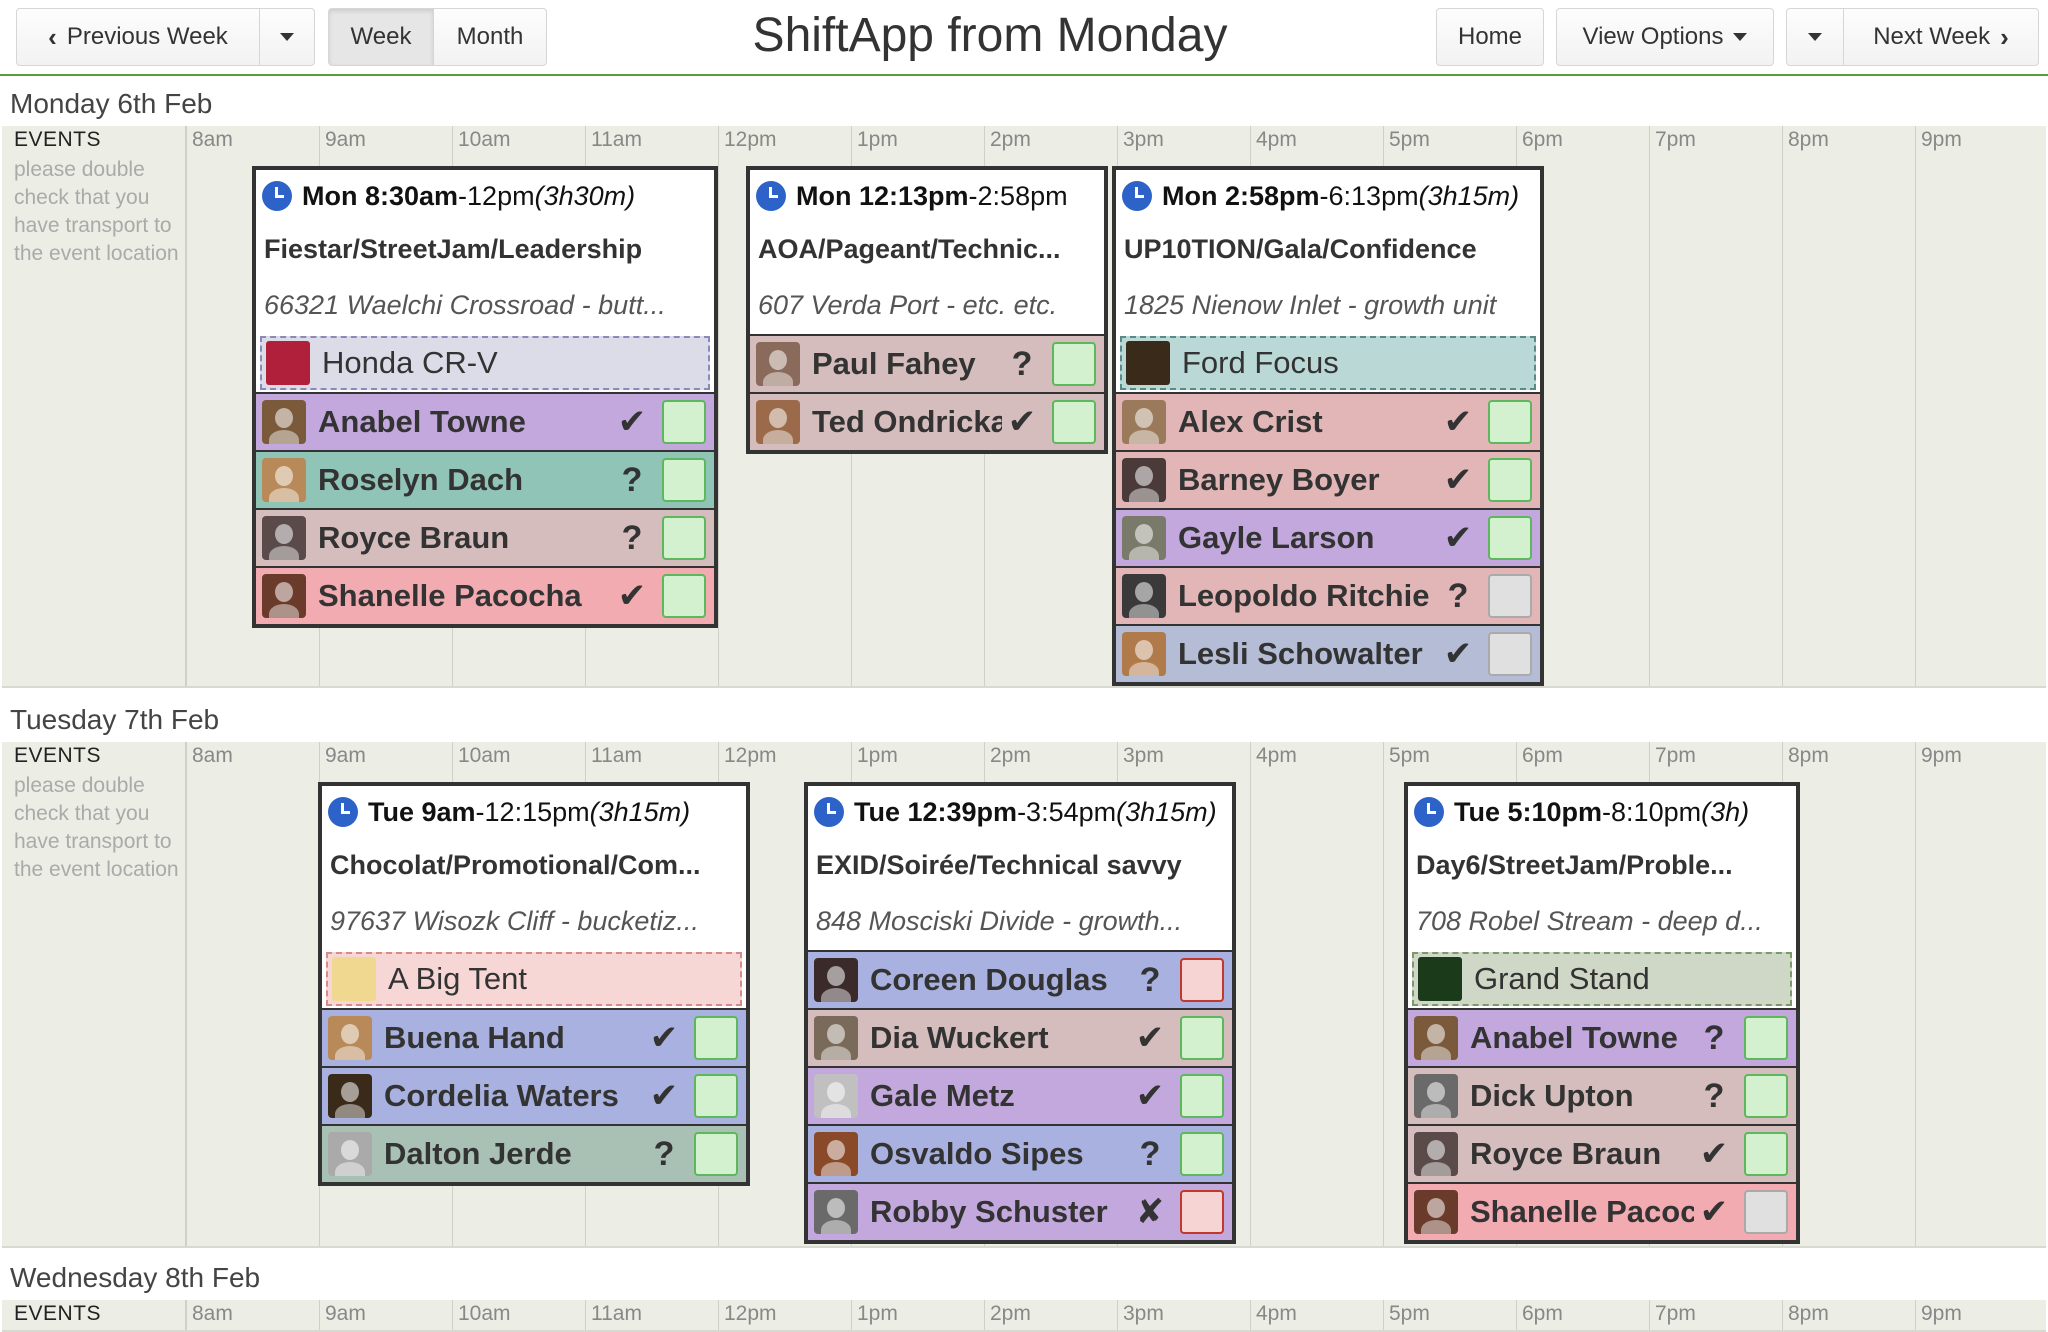 This screenshot has height=1332, width=2048. I want to click on next-week-button: Next Week ›, so click(1941, 37).